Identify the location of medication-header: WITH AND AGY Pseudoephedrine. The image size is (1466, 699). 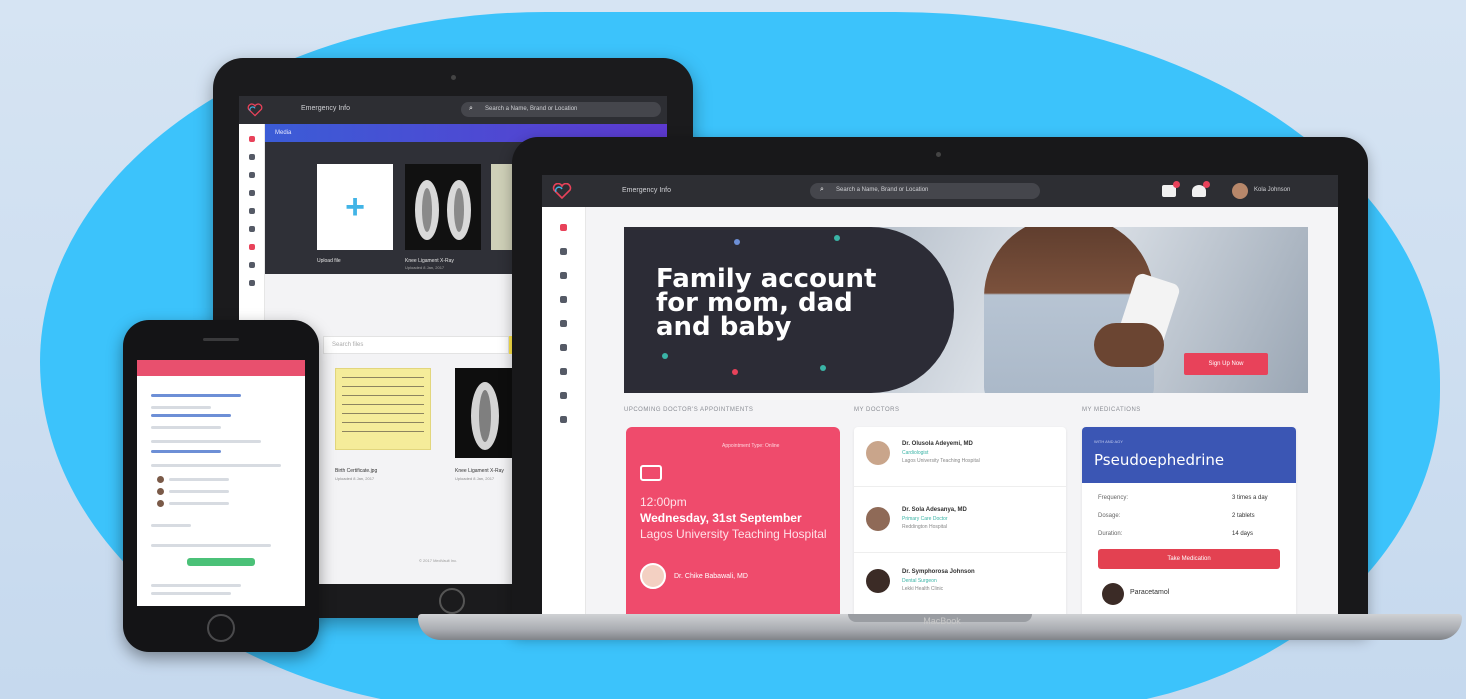
(1189, 455).